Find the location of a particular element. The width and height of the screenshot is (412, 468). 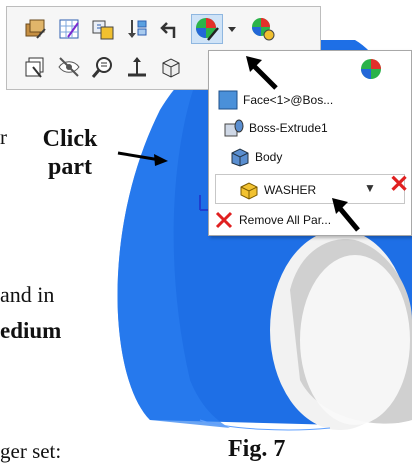

side-text-3: edium is located at coordinates (31, 330).